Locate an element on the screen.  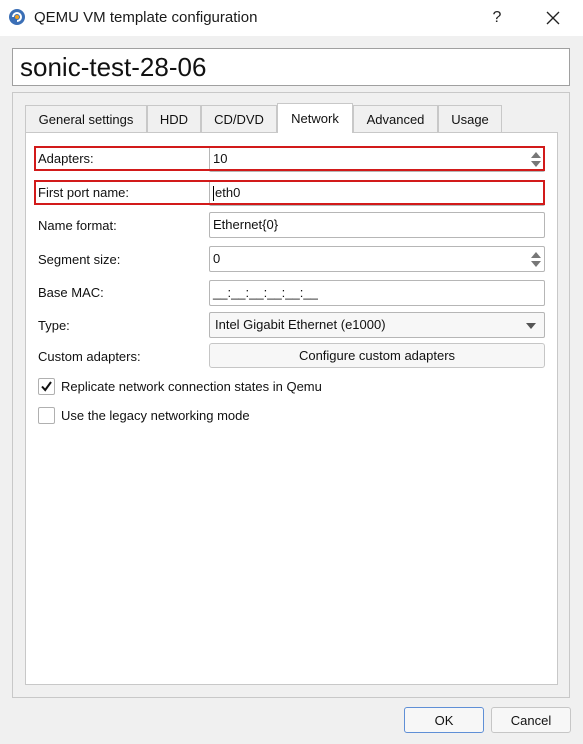
segment-size-value: 0 is located at coordinates (217, 258).